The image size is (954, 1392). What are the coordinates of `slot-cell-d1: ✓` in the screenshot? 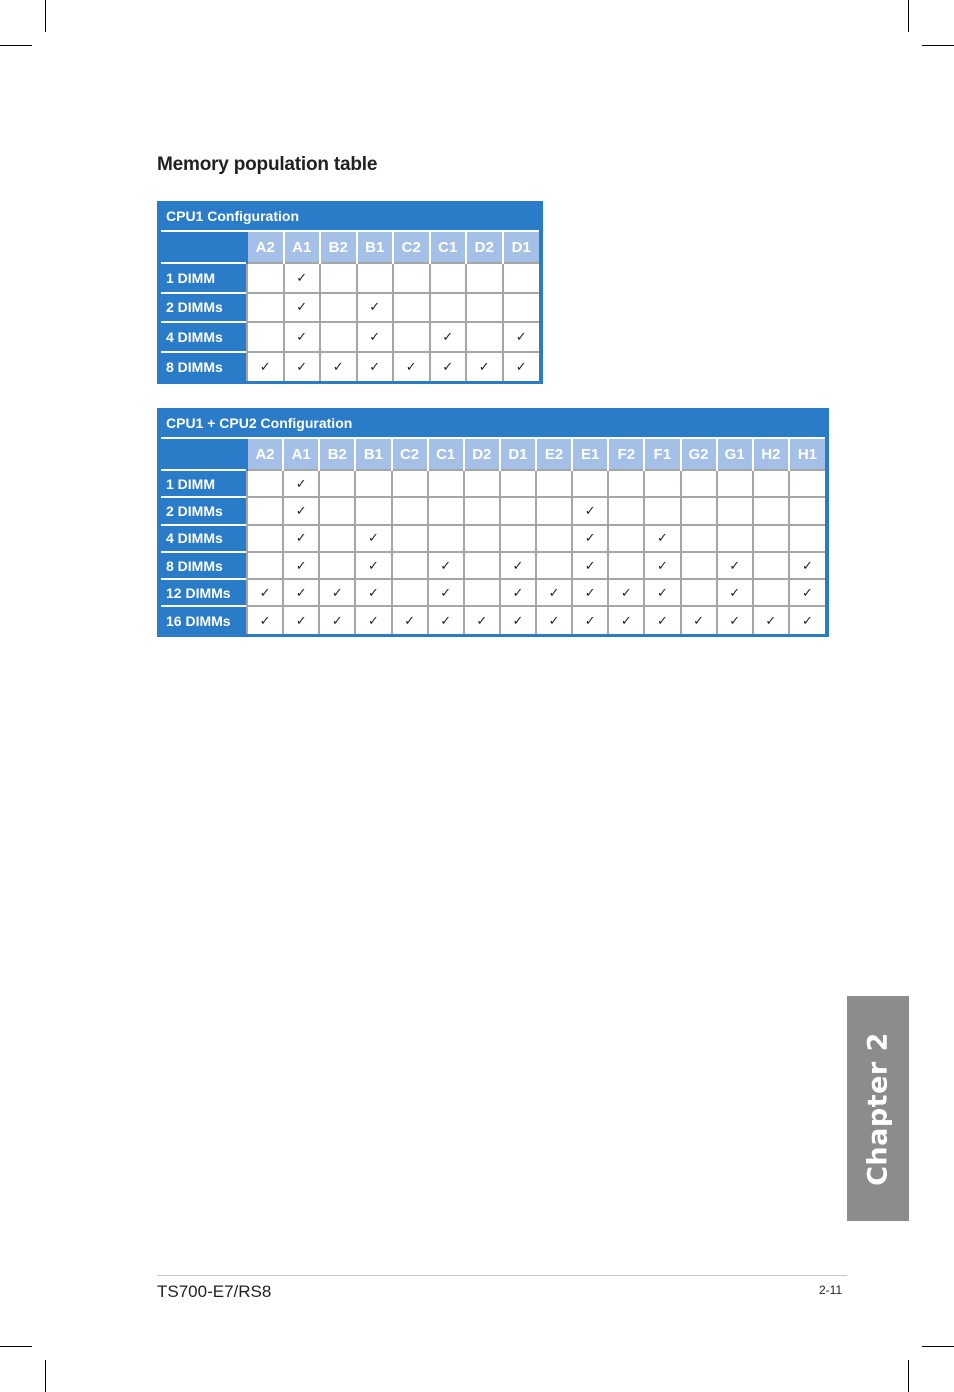 It's located at (520, 365).